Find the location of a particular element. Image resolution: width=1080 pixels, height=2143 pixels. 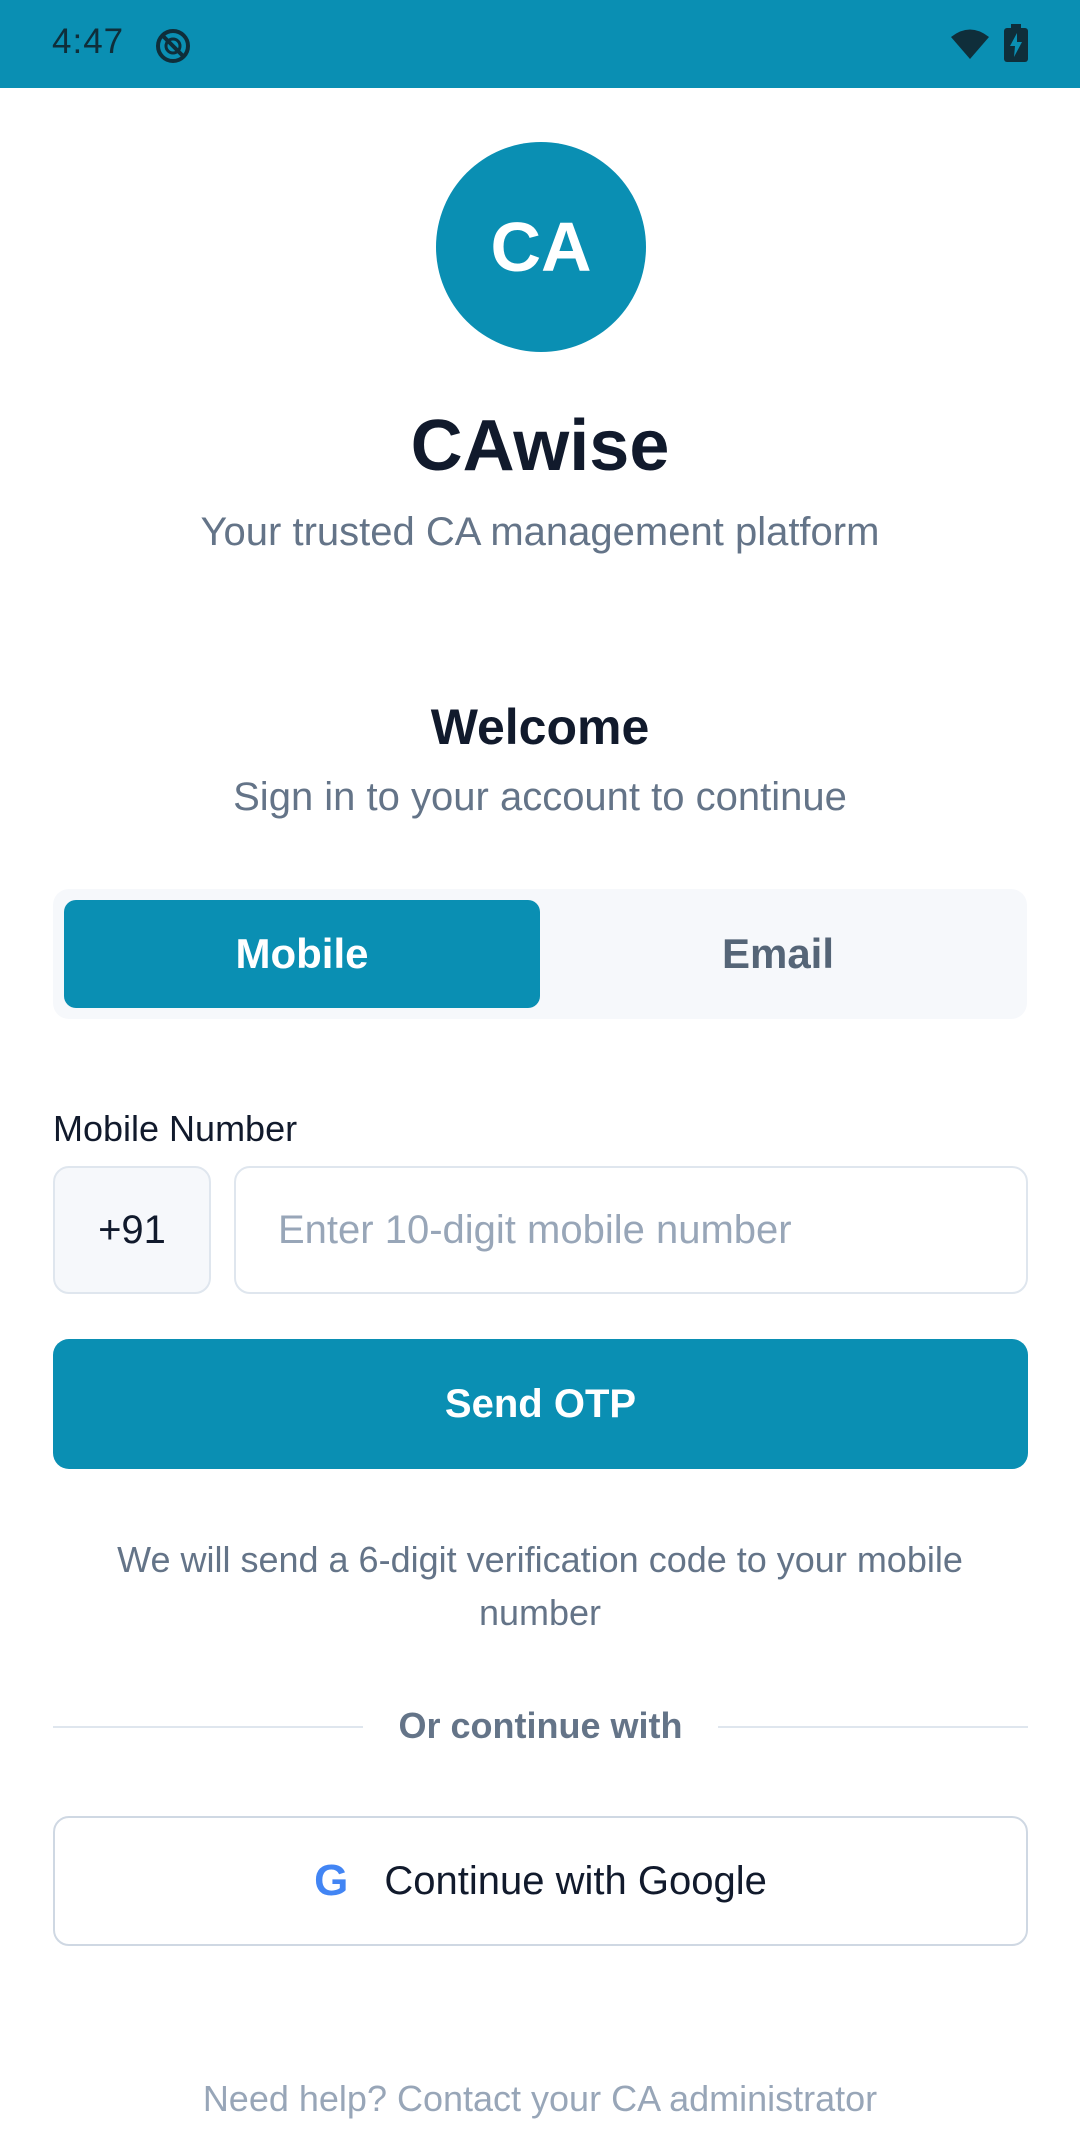

login-method-tabs: Mobile Email is located at coordinates (540, 954).